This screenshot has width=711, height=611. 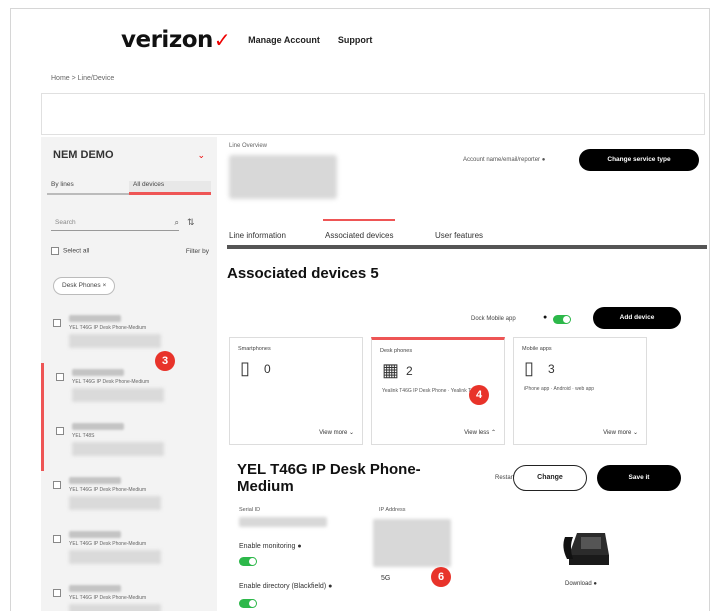 What do you see at coordinates (586, 549) in the screenshot?
I see `desk-phone-image` at bounding box center [586, 549].